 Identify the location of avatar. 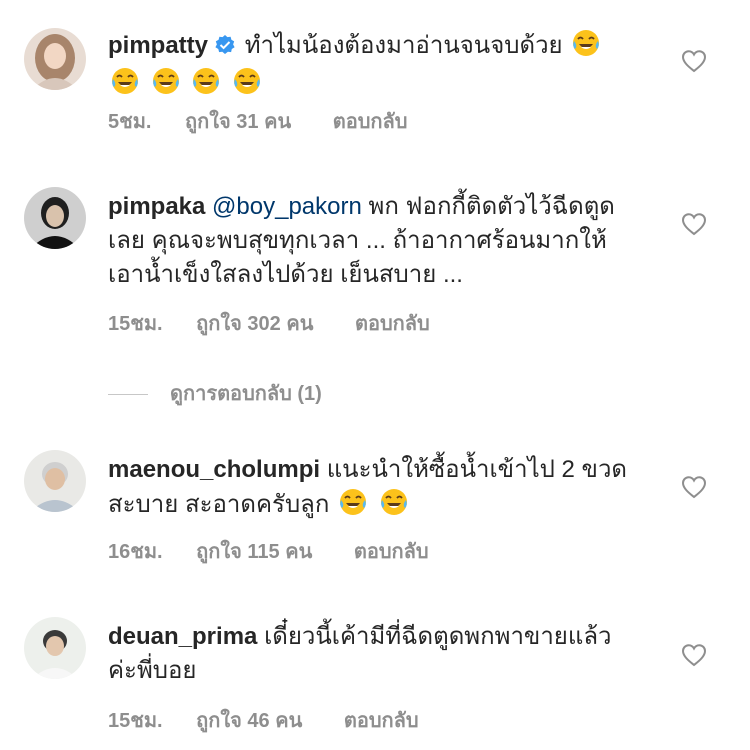
(55, 648).